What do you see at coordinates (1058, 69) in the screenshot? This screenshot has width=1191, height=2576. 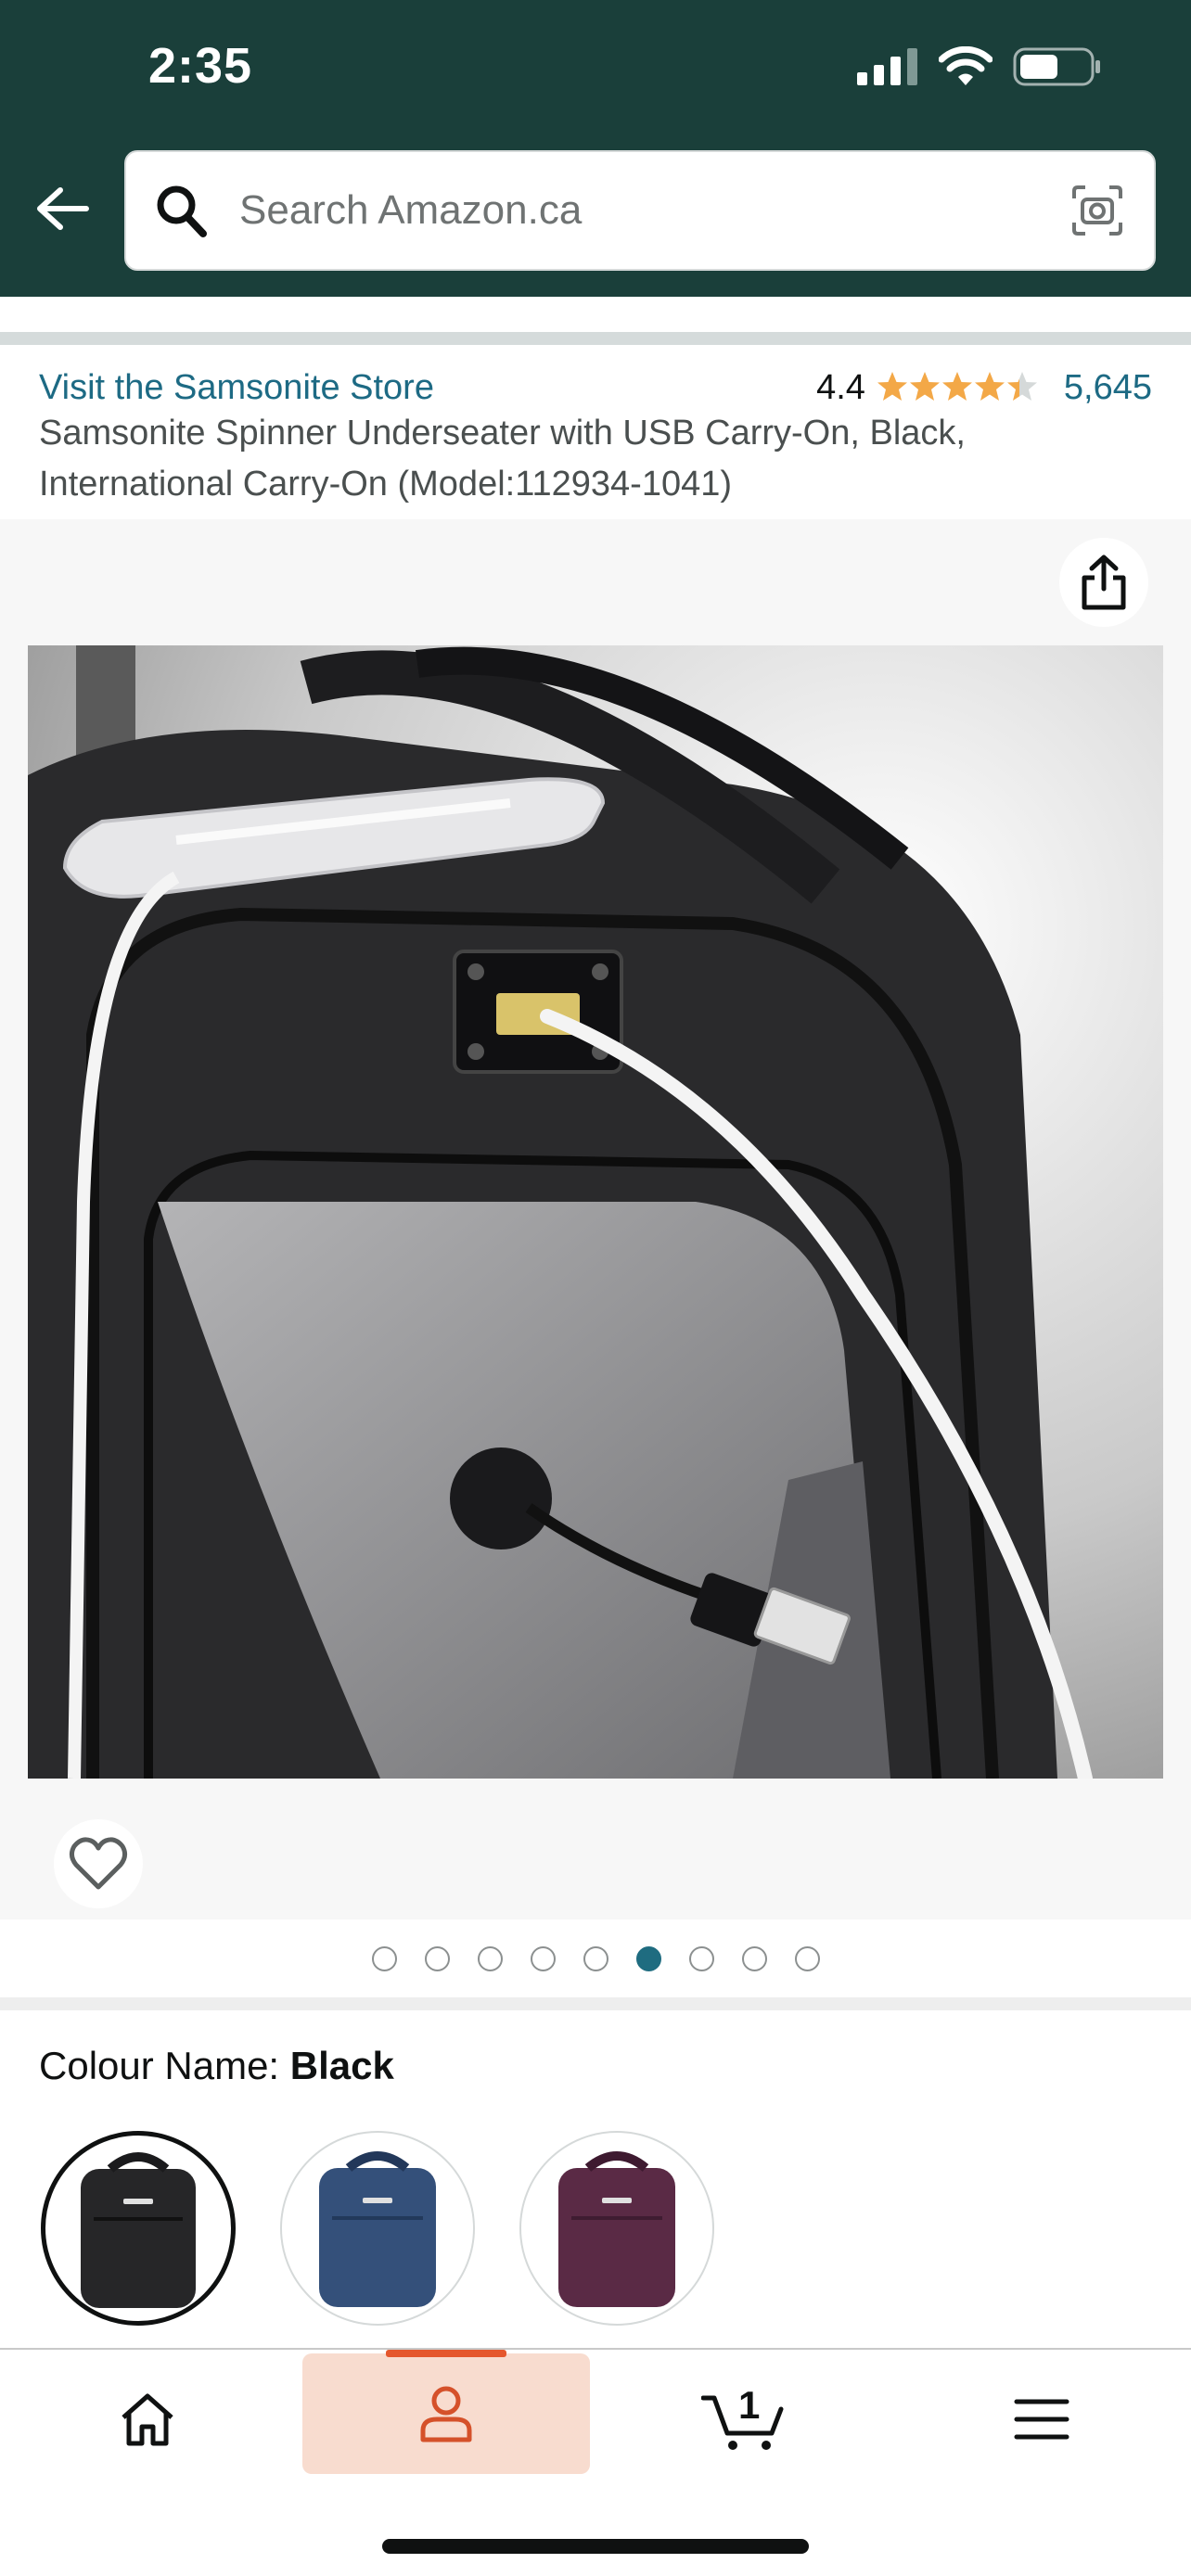 I see `battery-icon` at bounding box center [1058, 69].